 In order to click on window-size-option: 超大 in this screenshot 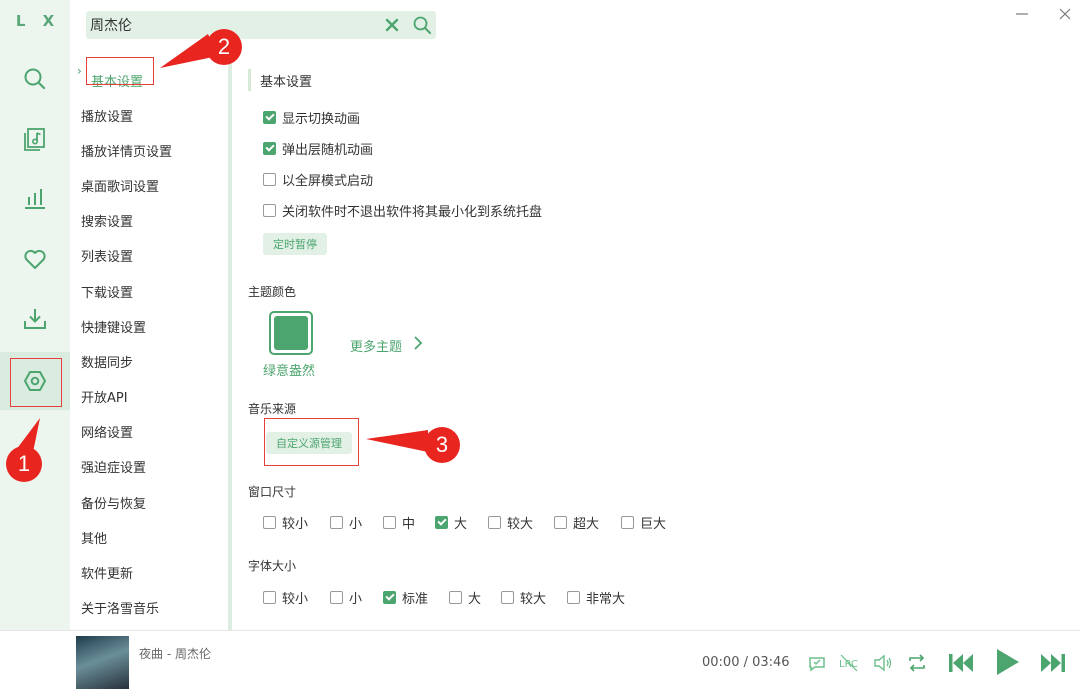, I will do `click(576, 522)`.